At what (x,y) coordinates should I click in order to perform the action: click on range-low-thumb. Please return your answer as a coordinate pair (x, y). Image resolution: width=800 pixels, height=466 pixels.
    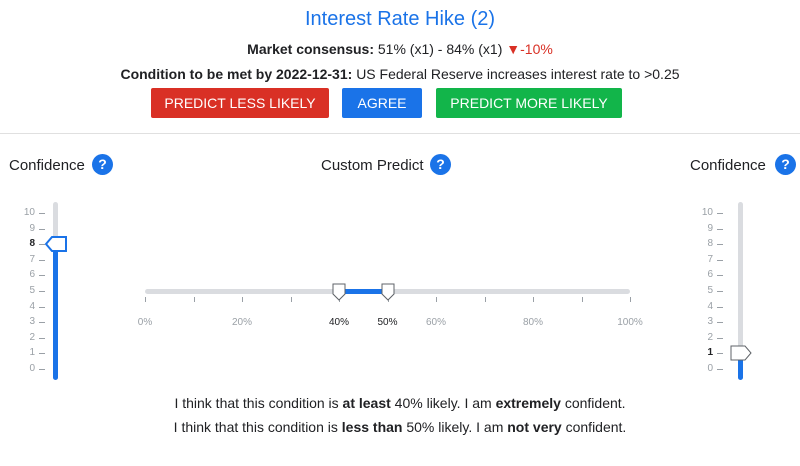
    Looking at the image, I should click on (339, 292).